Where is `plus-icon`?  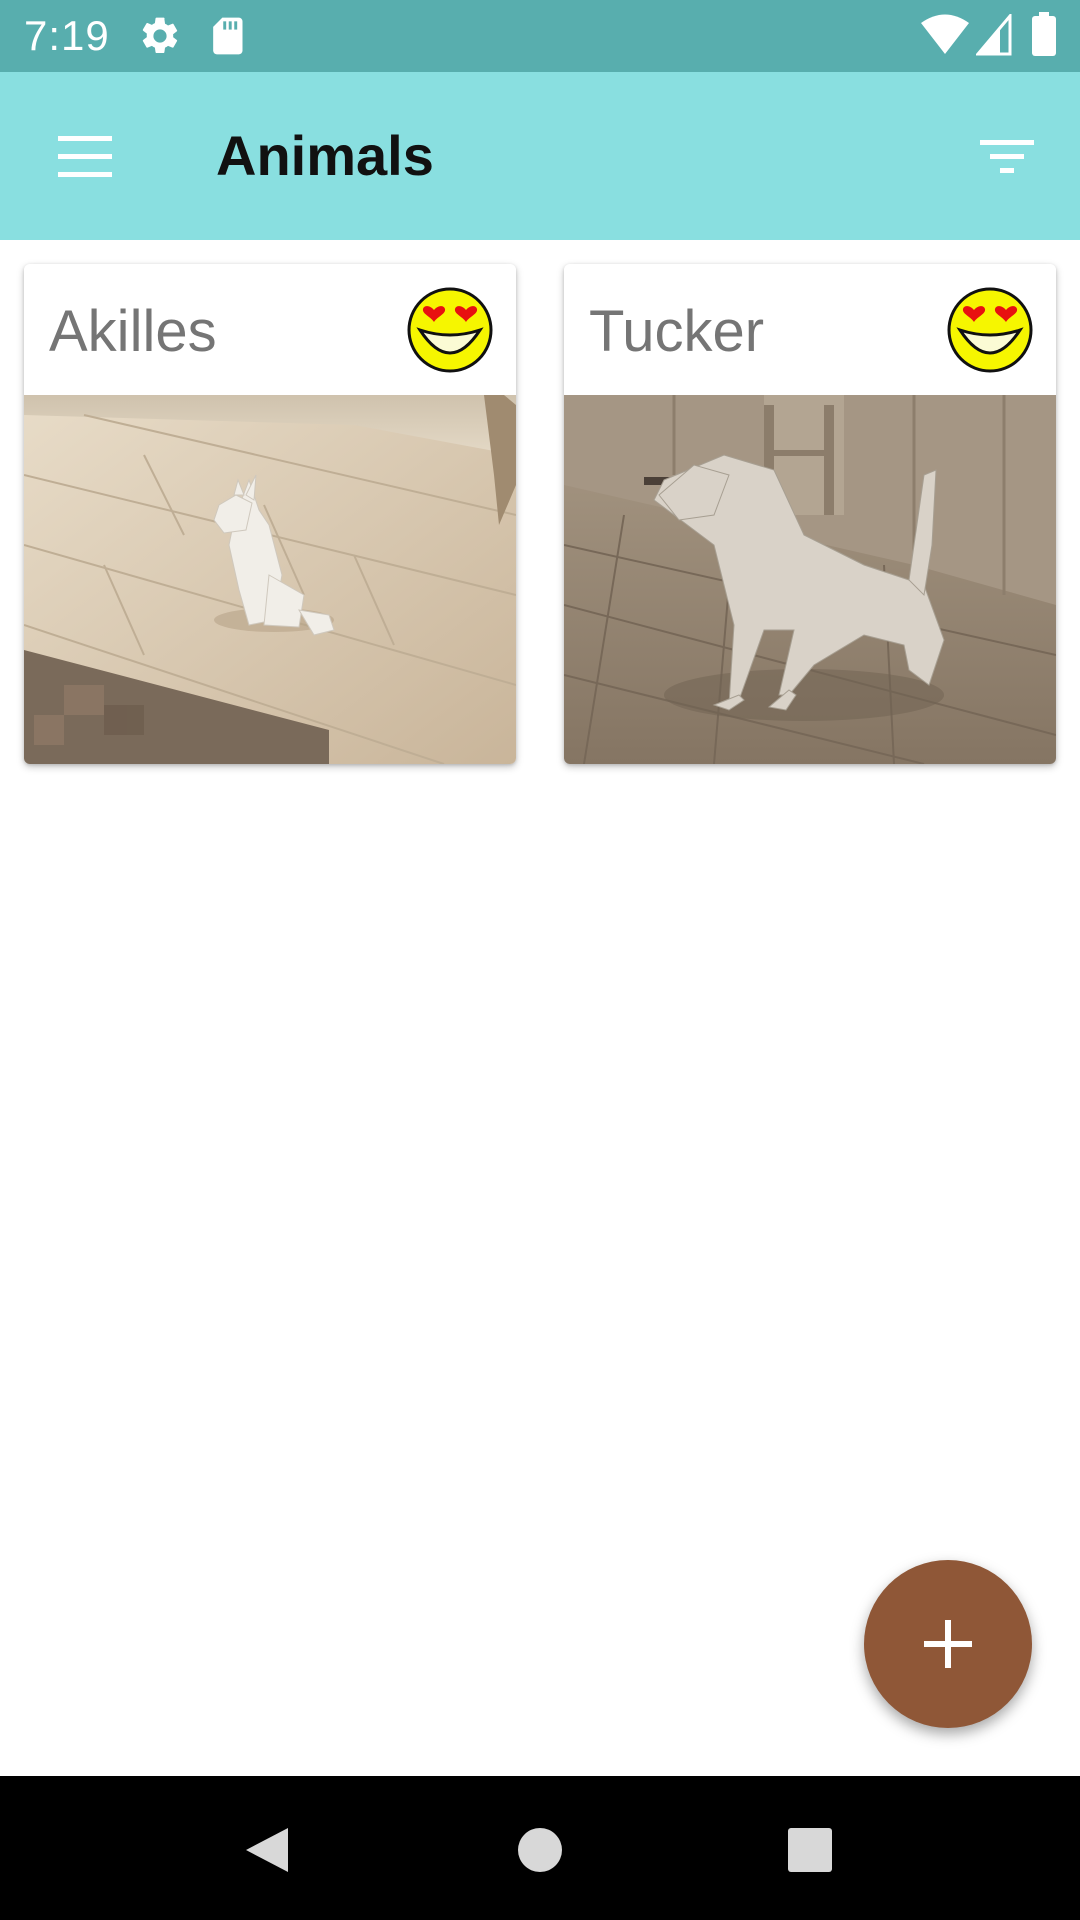
plus-icon is located at coordinates (948, 1644).